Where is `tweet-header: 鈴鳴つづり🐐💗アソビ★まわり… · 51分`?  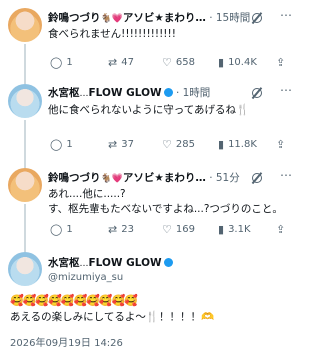 tweet-header: 鈴鳴つづり🐐💗アソビ★まわり… · 51分 is located at coordinates (163, 178).